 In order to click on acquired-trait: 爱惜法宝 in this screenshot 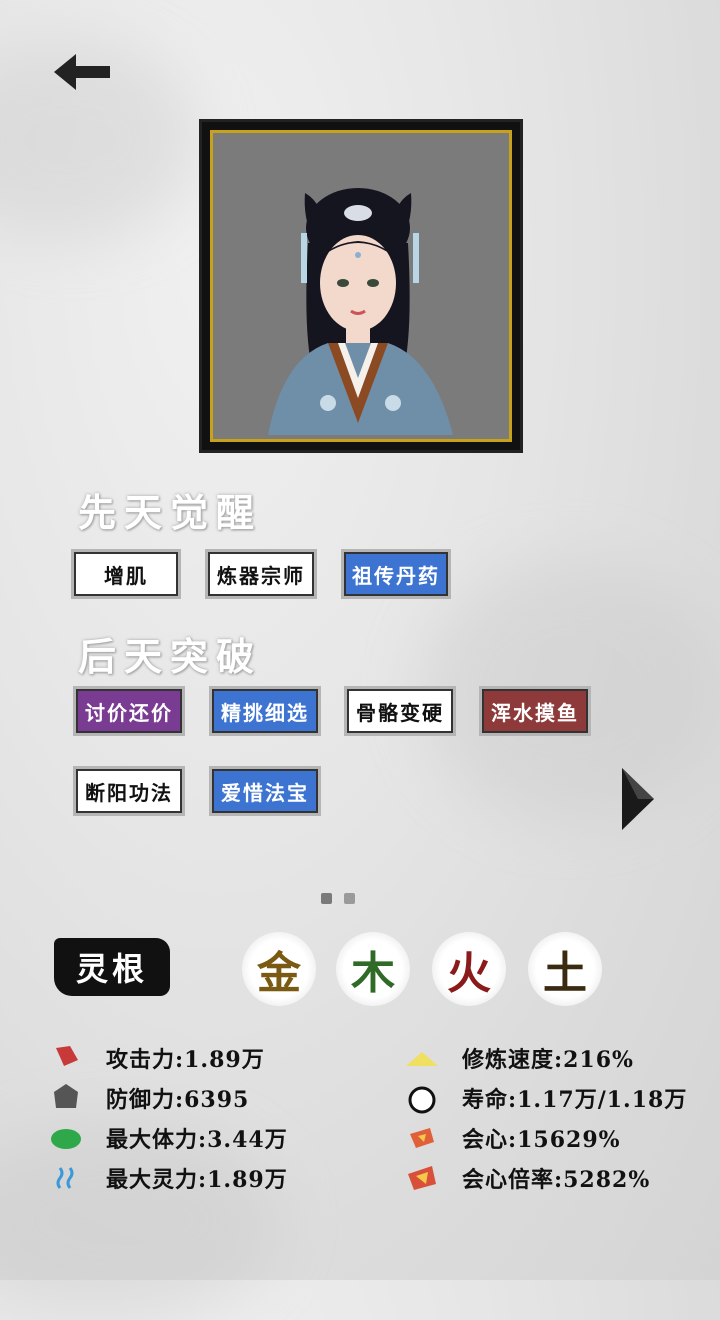, I will do `click(265, 791)`.